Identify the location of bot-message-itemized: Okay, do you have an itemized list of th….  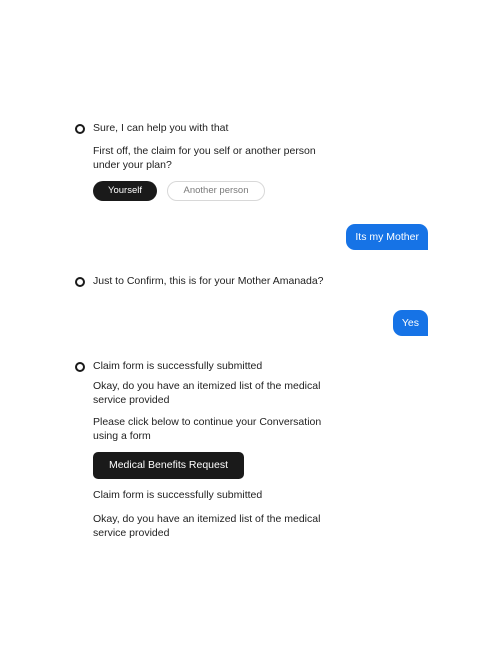
(207, 393).